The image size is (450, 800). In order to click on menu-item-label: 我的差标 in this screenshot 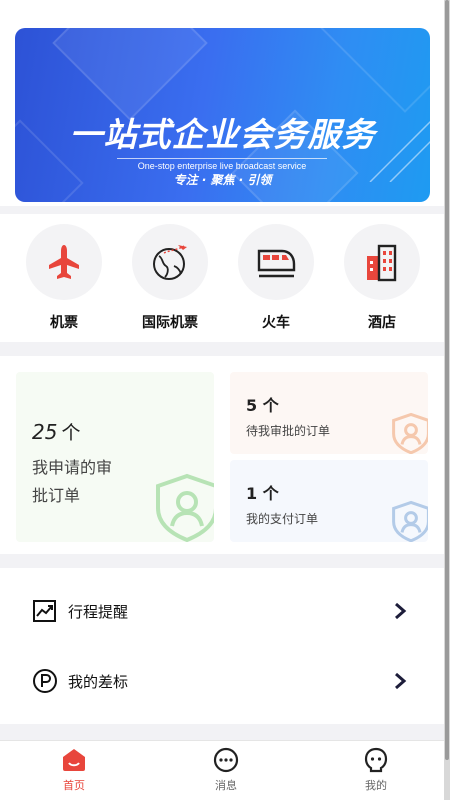, I will do `click(98, 682)`.